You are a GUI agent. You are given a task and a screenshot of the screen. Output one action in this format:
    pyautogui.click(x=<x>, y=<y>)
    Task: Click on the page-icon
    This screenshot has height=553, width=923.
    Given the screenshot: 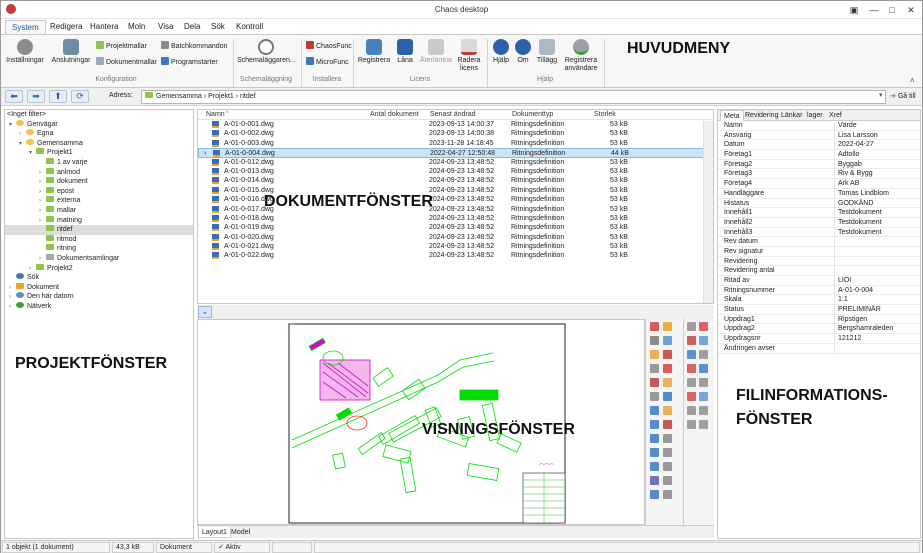 What is the action you would take?
    pyautogui.click(x=703, y=424)
    